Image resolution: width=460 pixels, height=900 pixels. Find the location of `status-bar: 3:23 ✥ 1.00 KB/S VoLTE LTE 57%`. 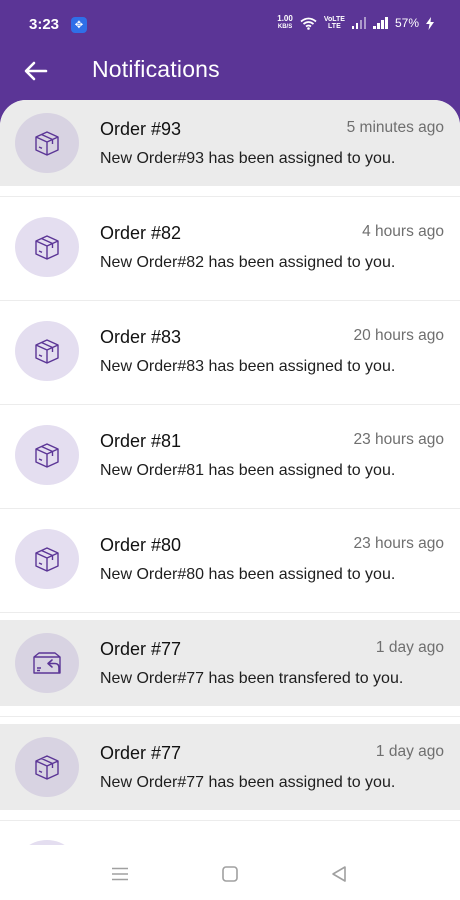

status-bar: 3:23 ✥ 1.00 KB/S VoLTE LTE 57% is located at coordinates (230, 25).